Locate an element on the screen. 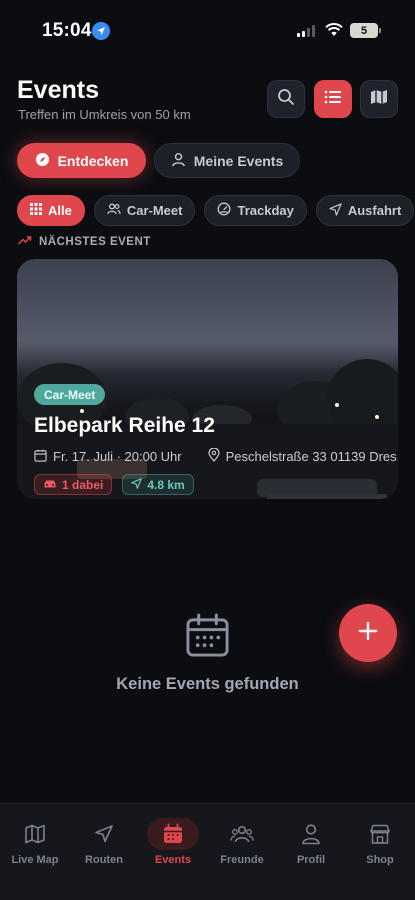 Image resolution: width=415 pixels, height=900 pixels. tab-label: Freunde is located at coordinates (242, 860).